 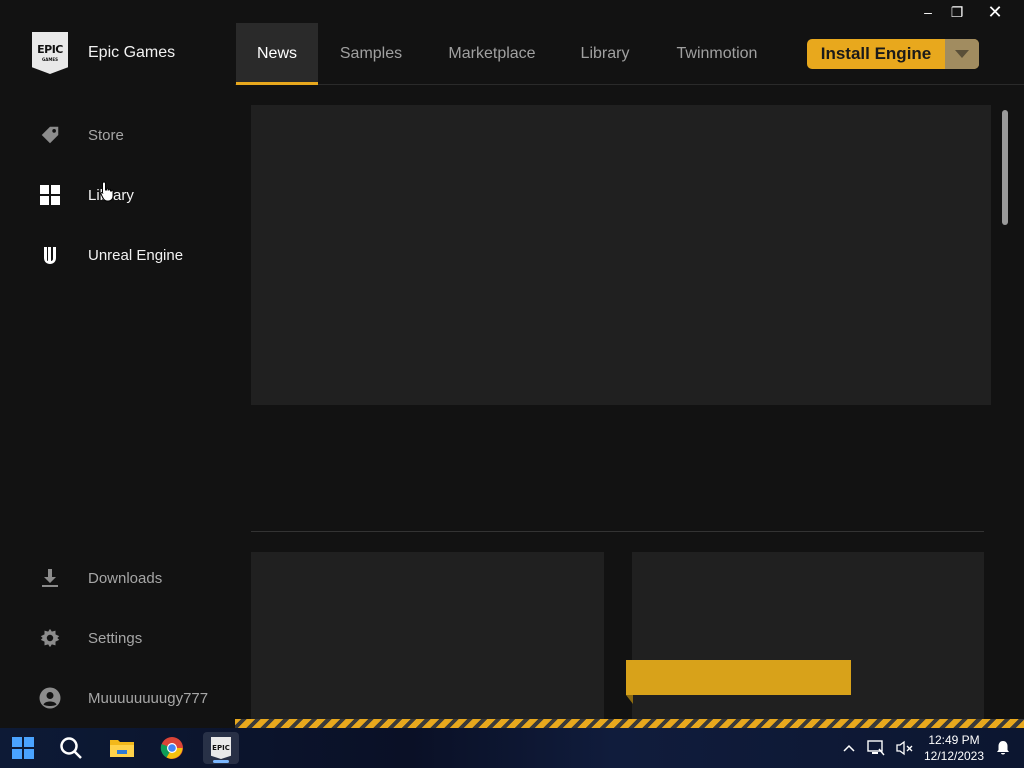 What do you see at coordinates (605, 53) in the screenshot?
I see `tab-library: Library` at bounding box center [605, 53].